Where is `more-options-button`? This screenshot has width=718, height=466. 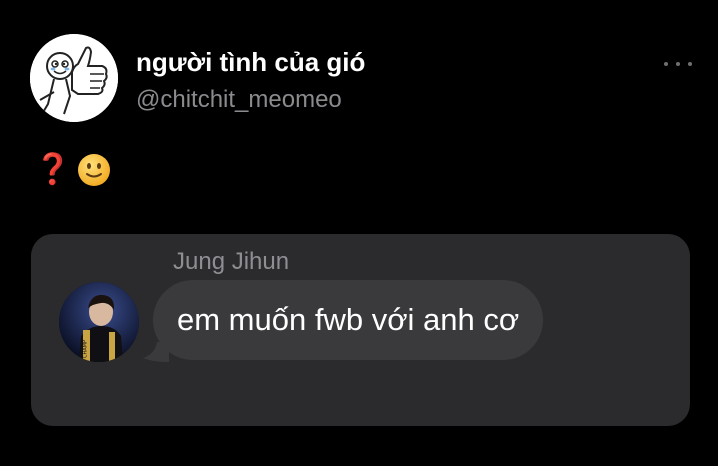
more-options-button is located at coordinates (678, 64).